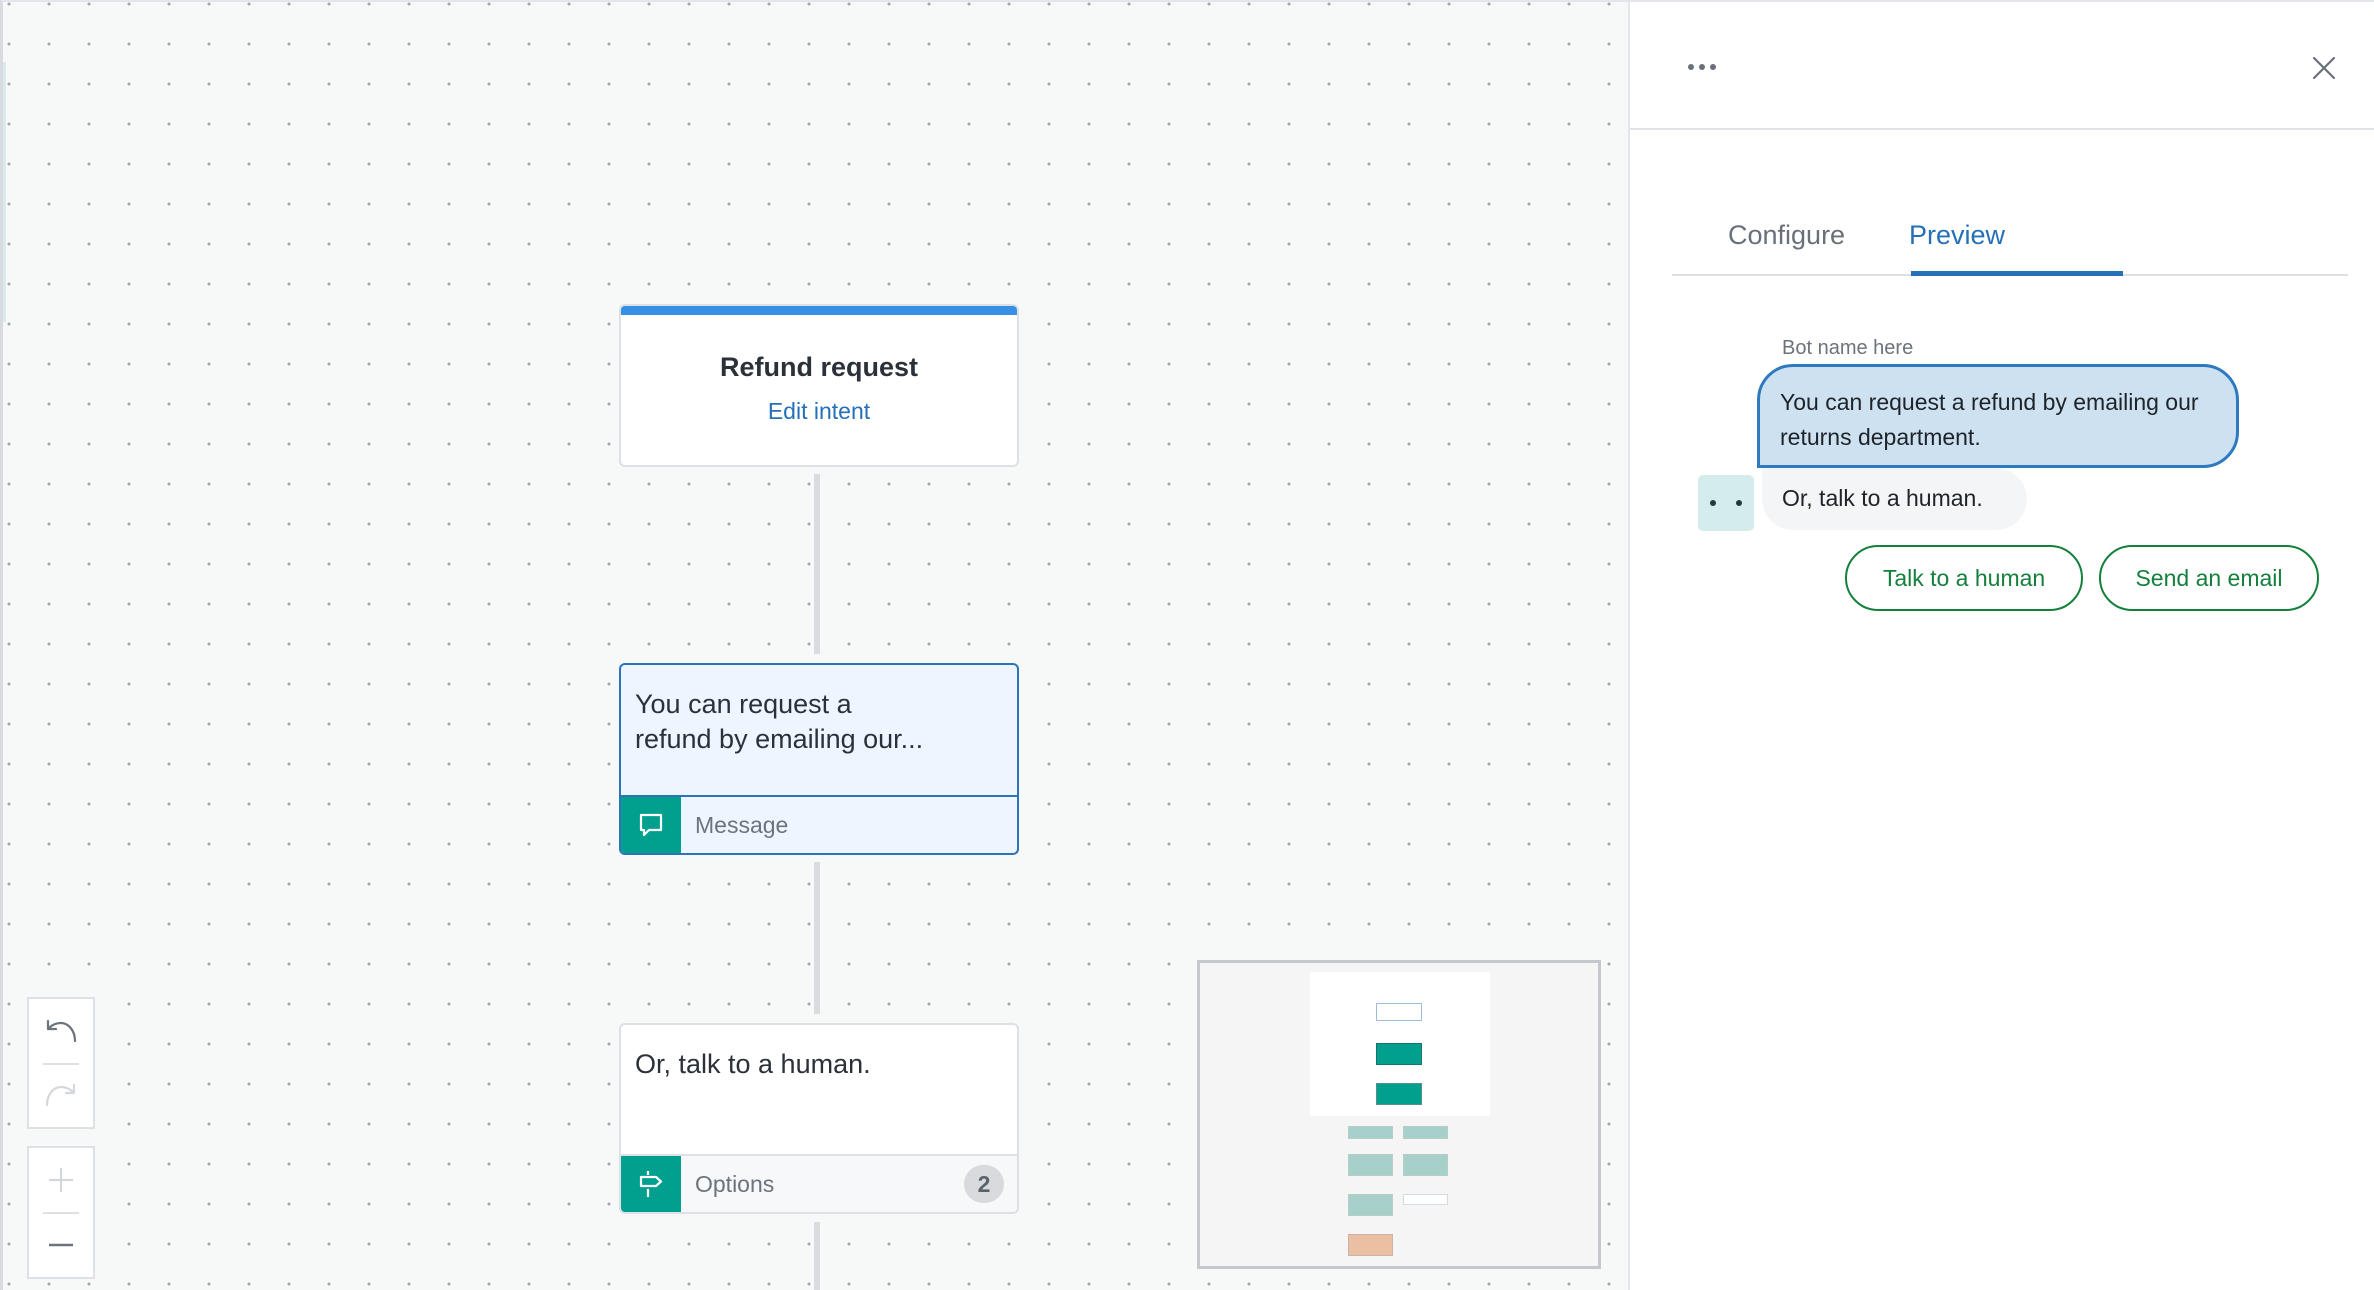  Describe the element at coordinates (2209, 578) in the screenshot. I see `quick-reply-send-email: Send an email` at that location.